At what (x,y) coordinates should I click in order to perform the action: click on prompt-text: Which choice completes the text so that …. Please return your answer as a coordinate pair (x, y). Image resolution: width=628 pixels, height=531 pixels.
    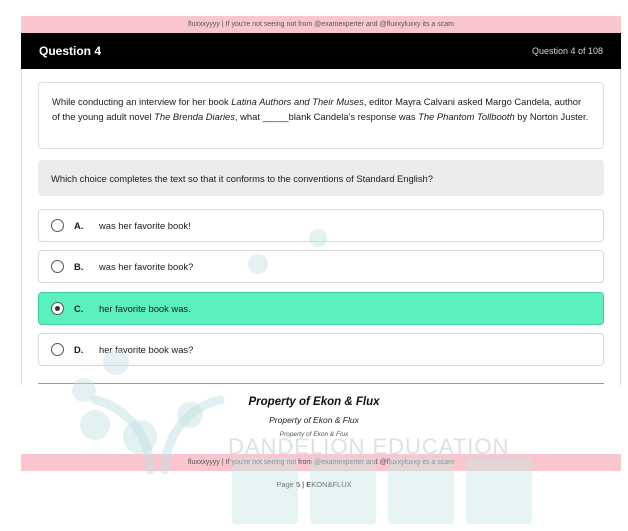
    Looking at the image, I should click on (242, 178).